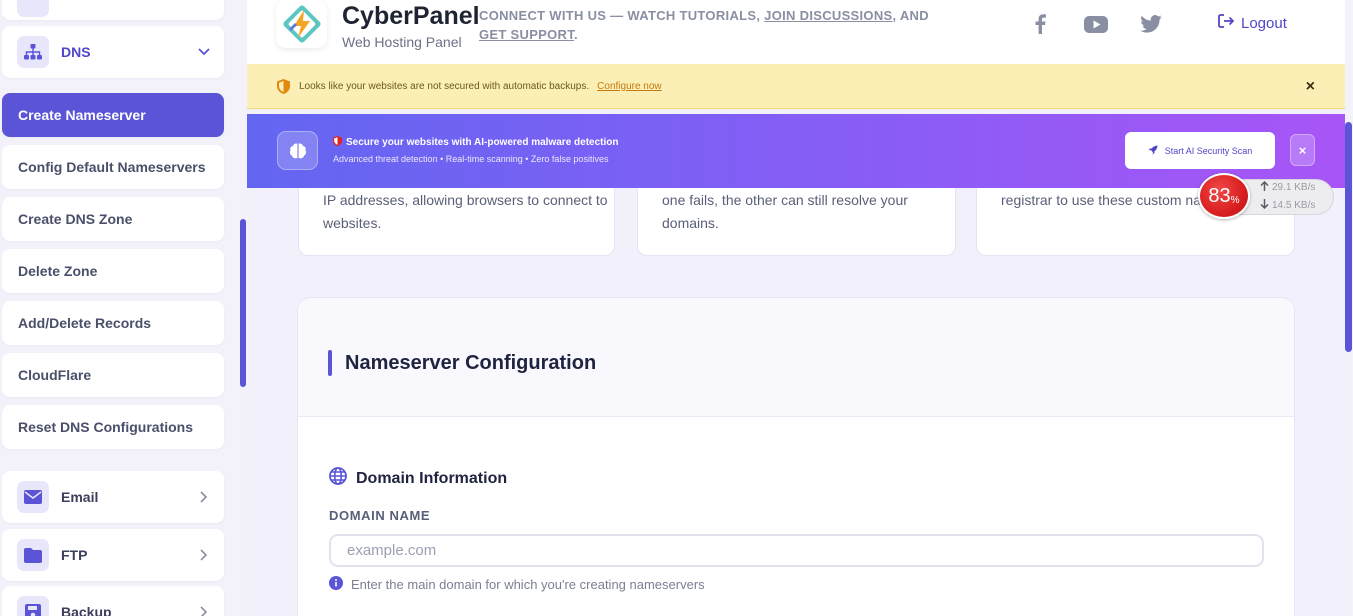 The width and height of the screenshot is (1353, 616). I want to click on sign-out-icon, so click(1226, 23).